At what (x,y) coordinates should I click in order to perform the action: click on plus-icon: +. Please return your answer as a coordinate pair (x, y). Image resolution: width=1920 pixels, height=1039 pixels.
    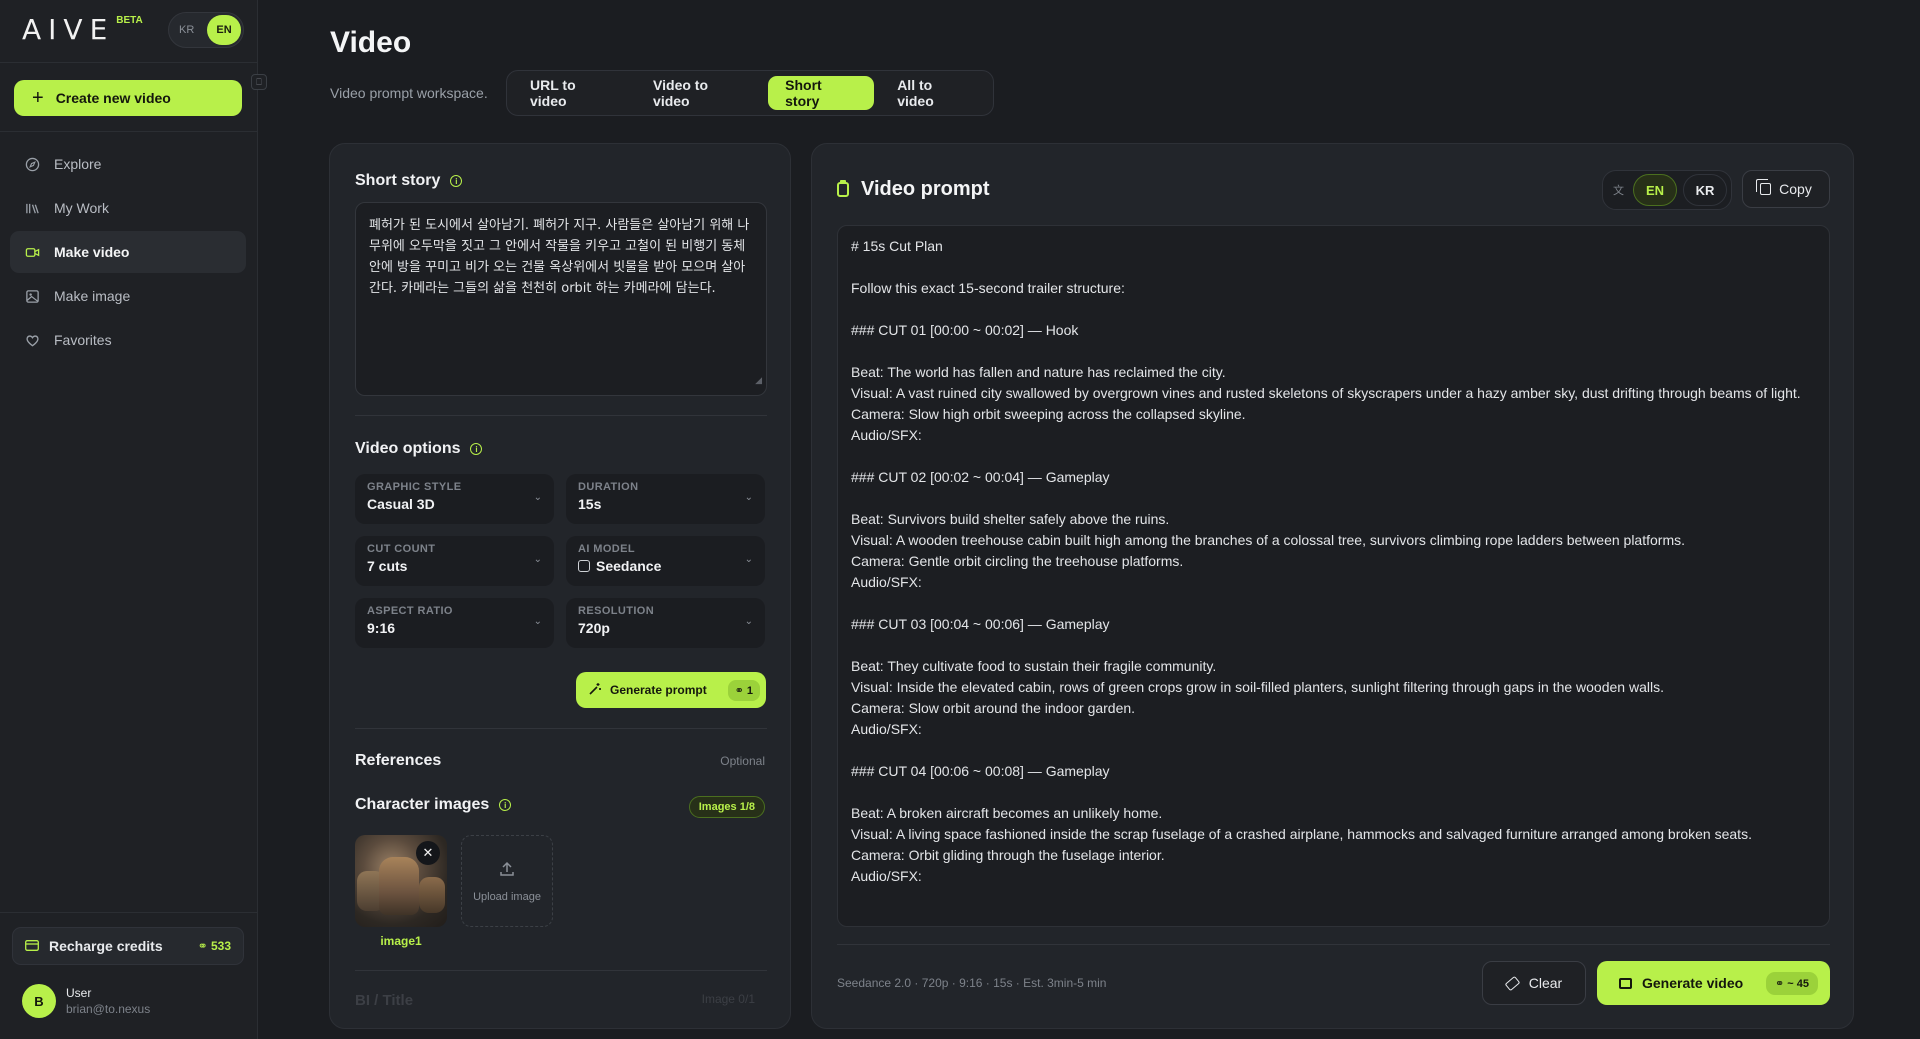
    Looking at the image, I should click on (38, 98).